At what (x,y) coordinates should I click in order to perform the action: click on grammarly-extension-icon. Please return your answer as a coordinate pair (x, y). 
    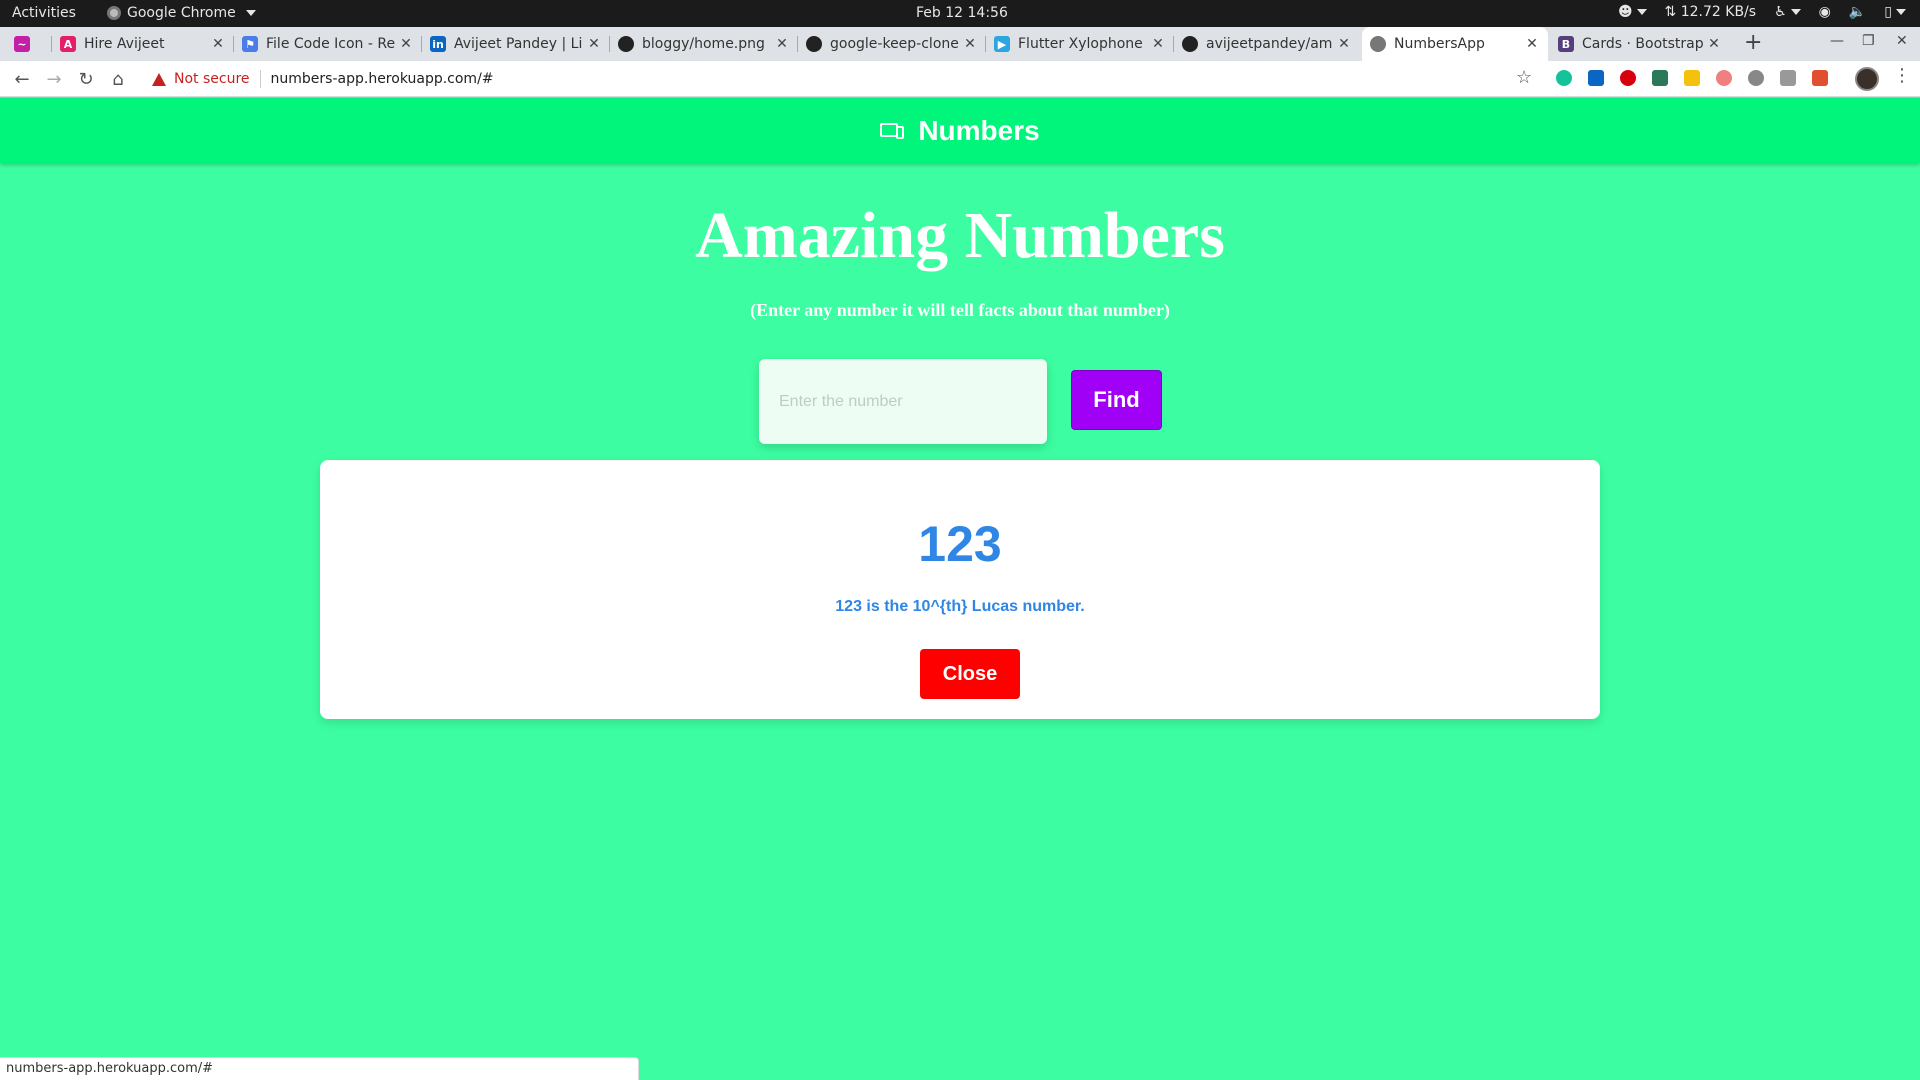
    Looking at the image, I should click on (1564, 78).